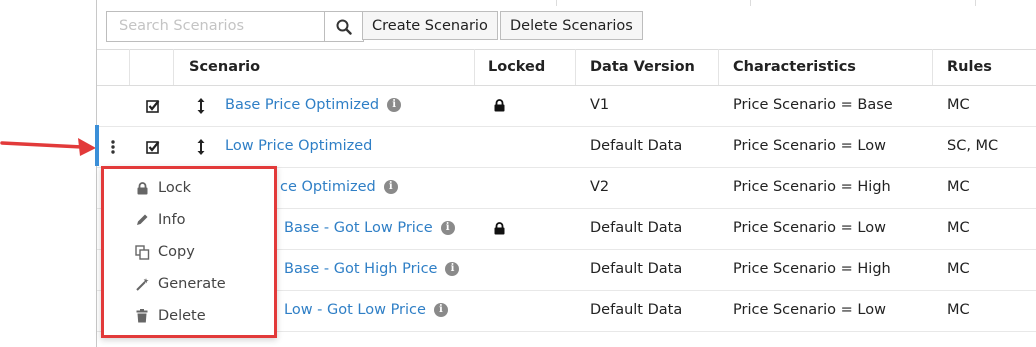  What do you see at coordinates (224, 67) in the screenshot?
I see `column-header-scenario: Scenario` at bounding box center [224, 67].